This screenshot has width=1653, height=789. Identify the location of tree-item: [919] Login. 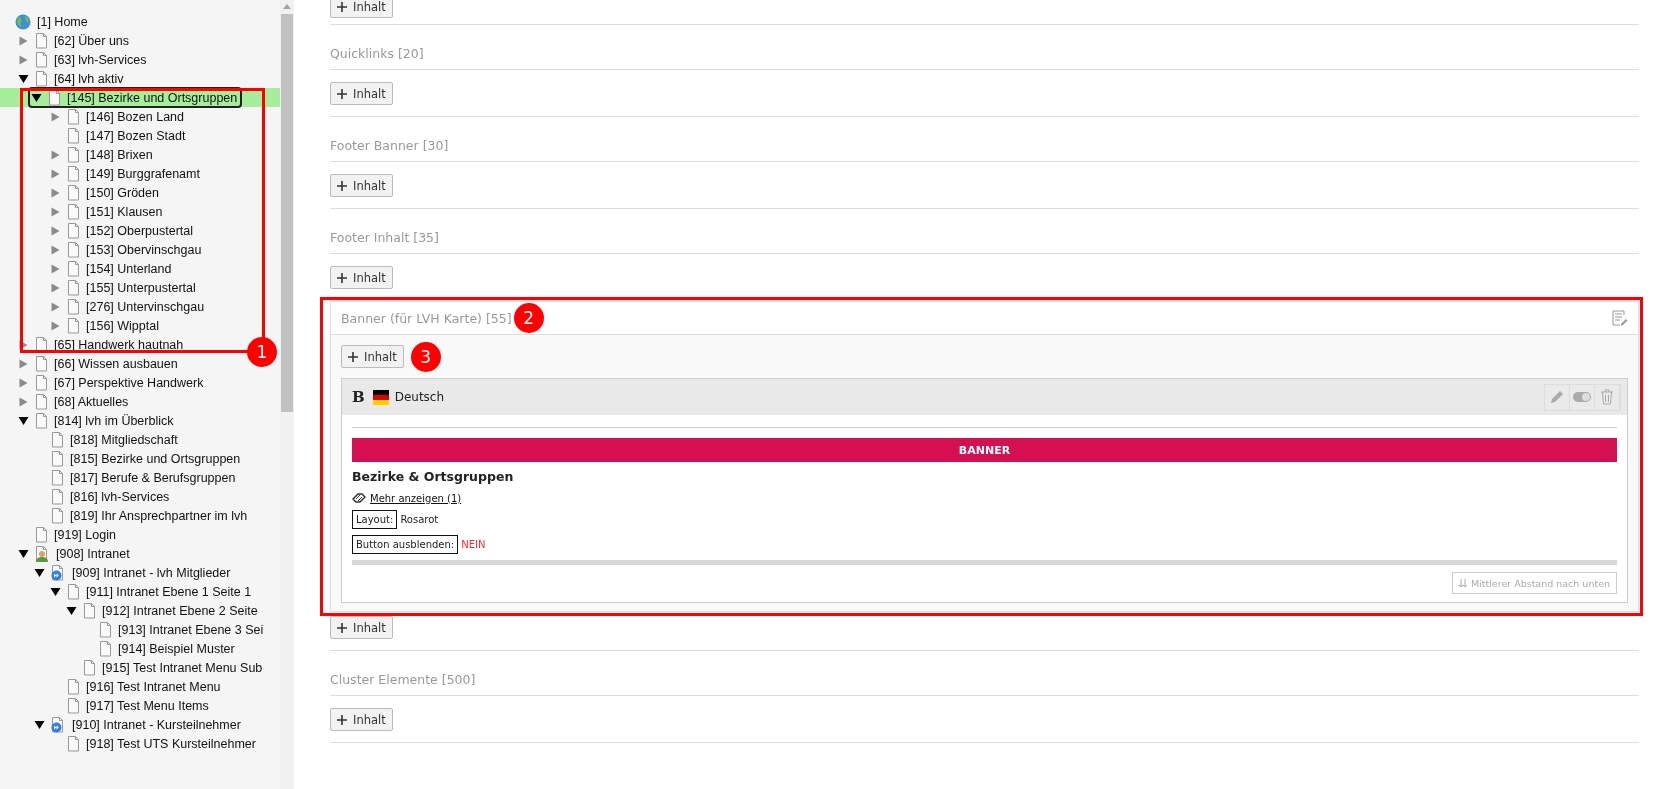
(85, 534).